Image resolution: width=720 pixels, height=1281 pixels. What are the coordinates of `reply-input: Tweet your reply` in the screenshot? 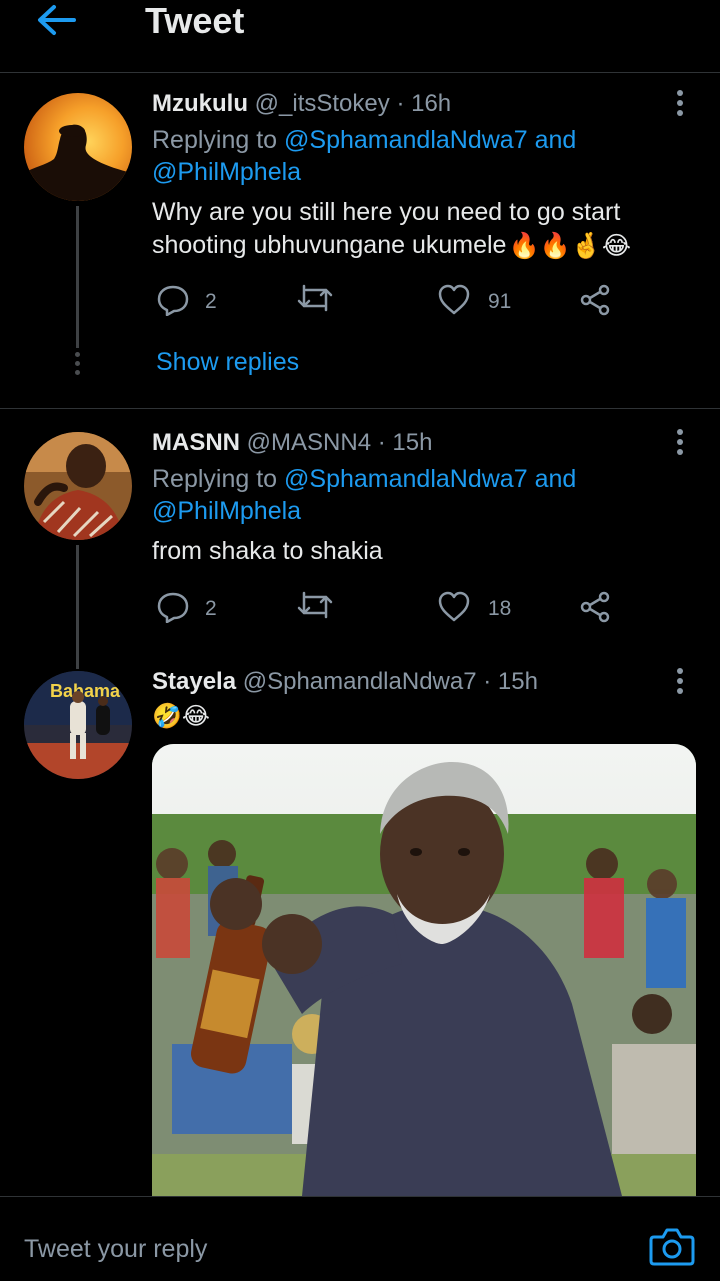 It's located at (115, 1249).